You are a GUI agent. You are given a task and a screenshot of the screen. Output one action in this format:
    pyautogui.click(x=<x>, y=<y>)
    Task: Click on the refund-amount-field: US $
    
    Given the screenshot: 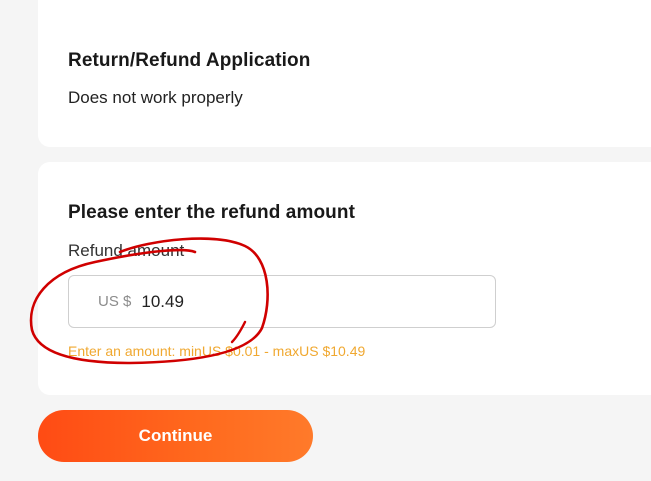 What is the action you would take?
    pyautogui.click(x=282, y=301)
    